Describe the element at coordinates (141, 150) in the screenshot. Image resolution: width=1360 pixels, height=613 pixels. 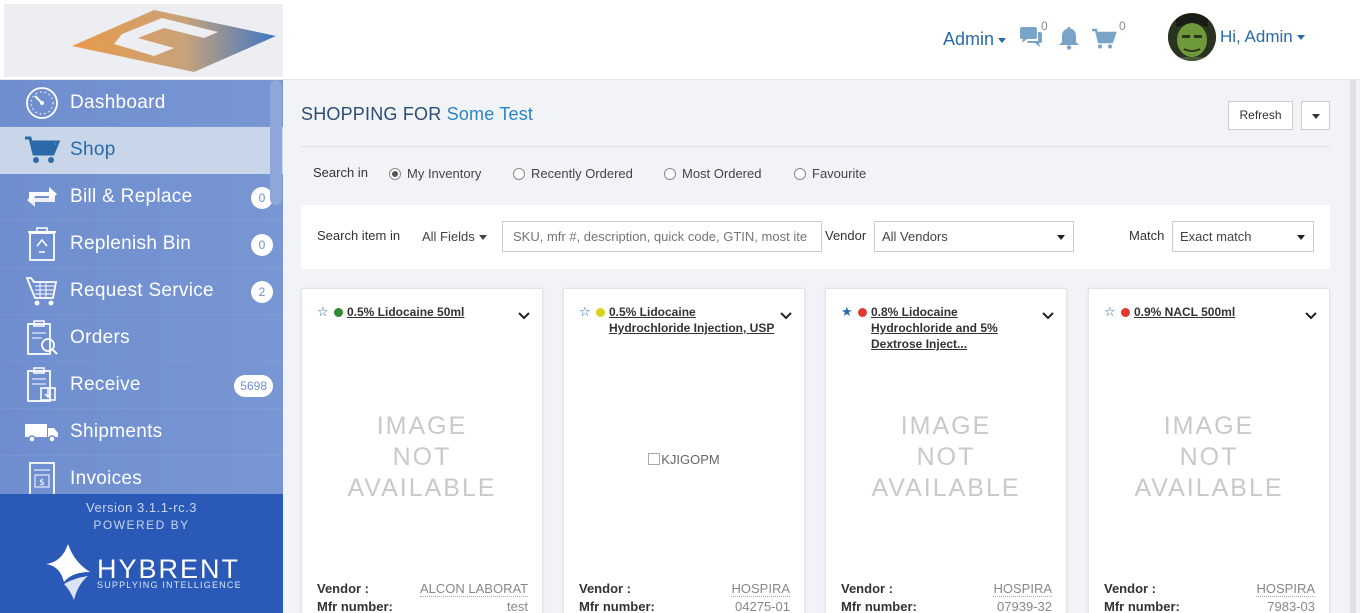
I see `sidebar-item-shop: Shop` at that location.